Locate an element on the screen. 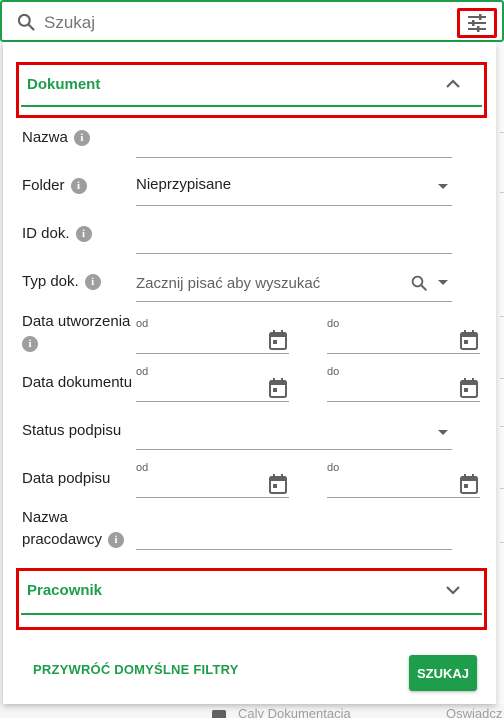 The height and width of the screenshot is (718, 504). data-dokumentu-od: od is located at coordinates (212, 384).